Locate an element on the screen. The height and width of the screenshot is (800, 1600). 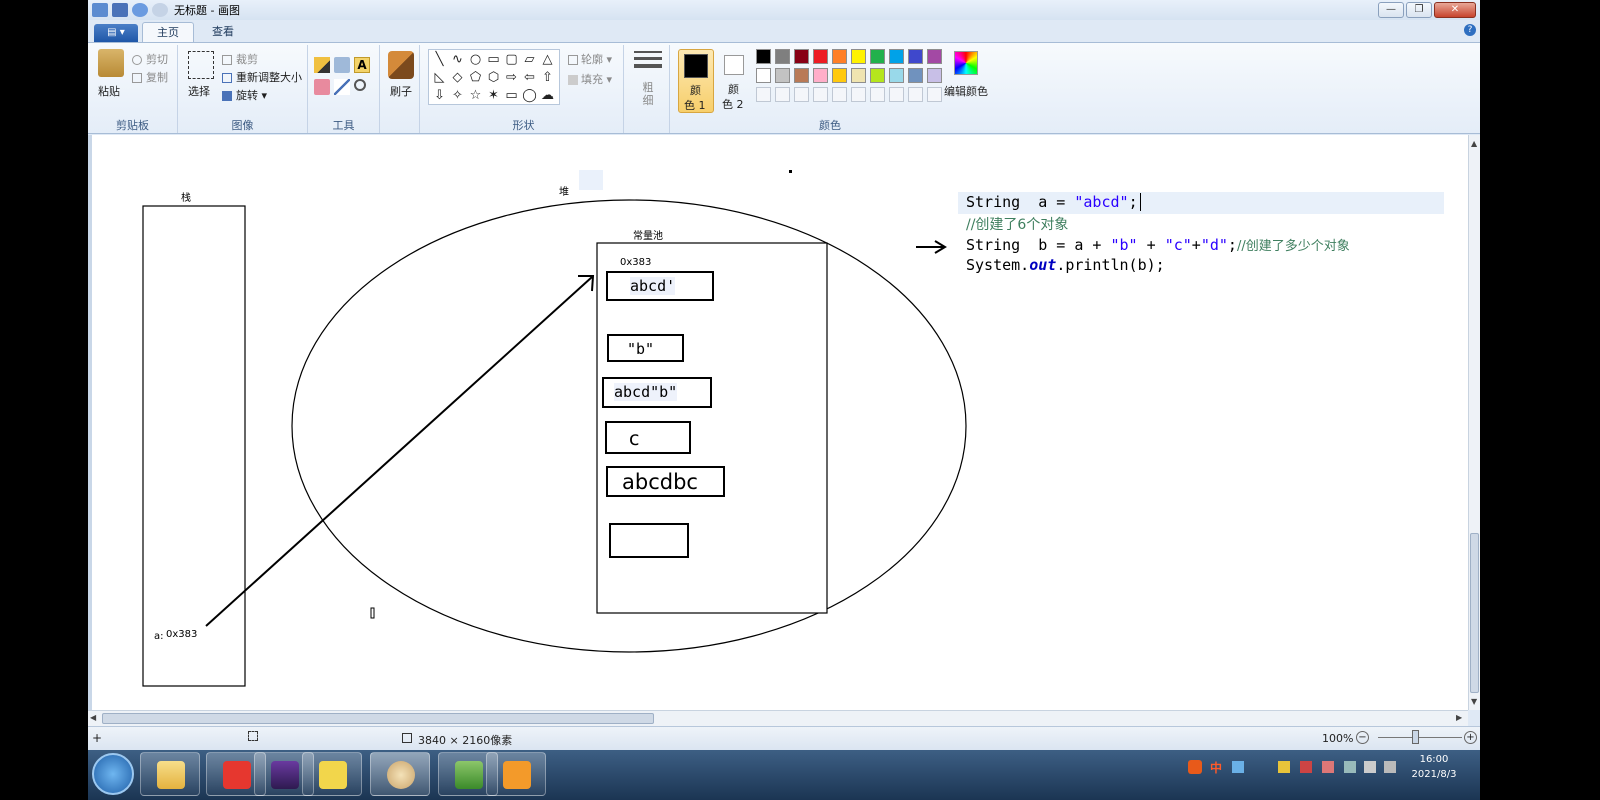
volume-icon is located at coordinates (1370, 767).